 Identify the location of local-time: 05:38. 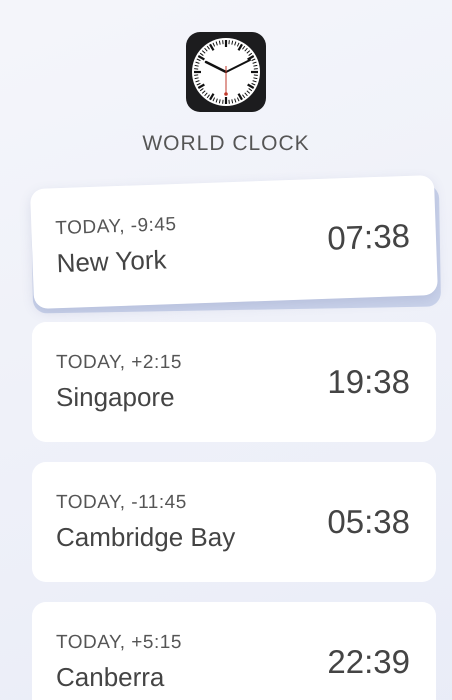
(368, 522).